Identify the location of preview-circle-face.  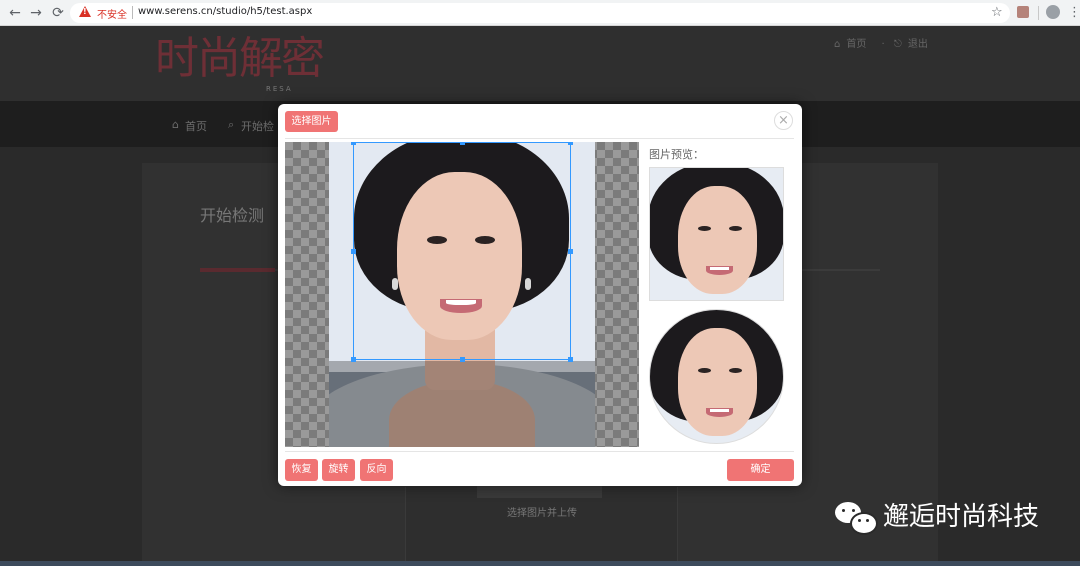
(717, 382).